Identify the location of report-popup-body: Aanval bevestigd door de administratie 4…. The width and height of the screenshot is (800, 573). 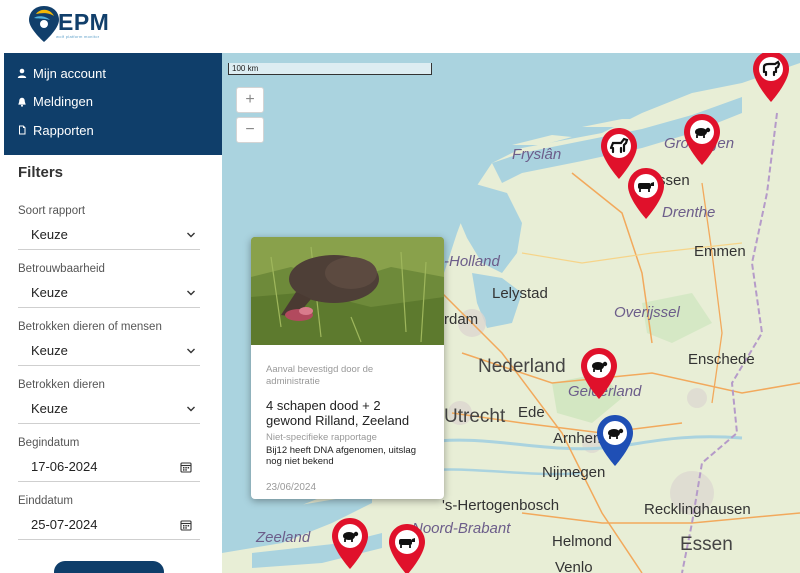
(347, 421).